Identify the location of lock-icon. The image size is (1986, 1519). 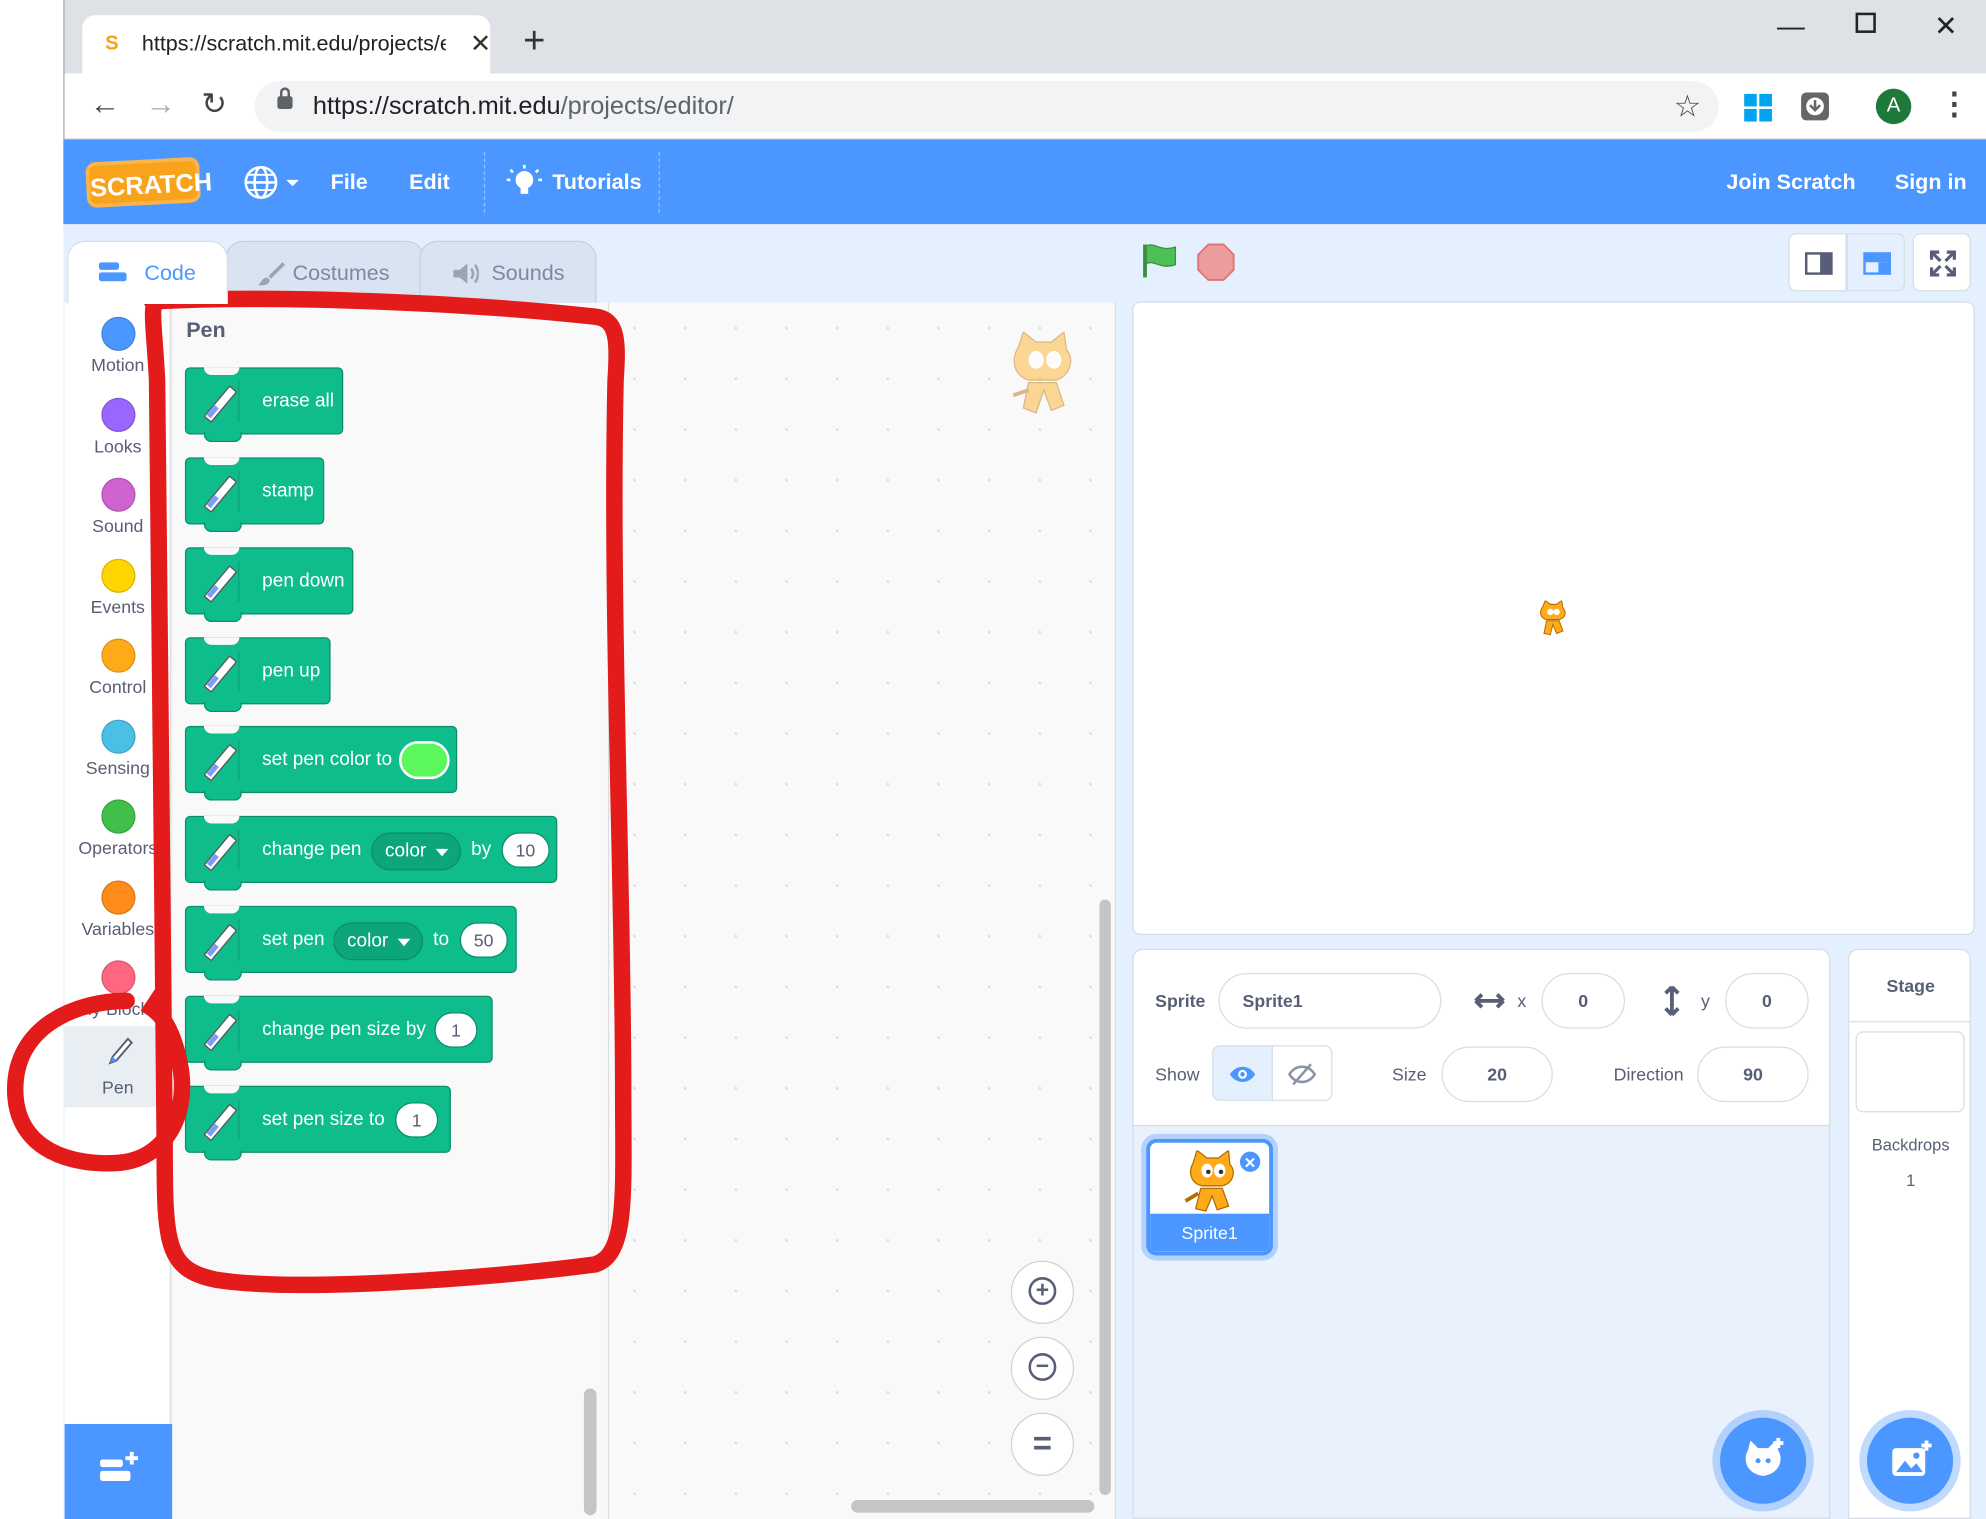
(285, 98).